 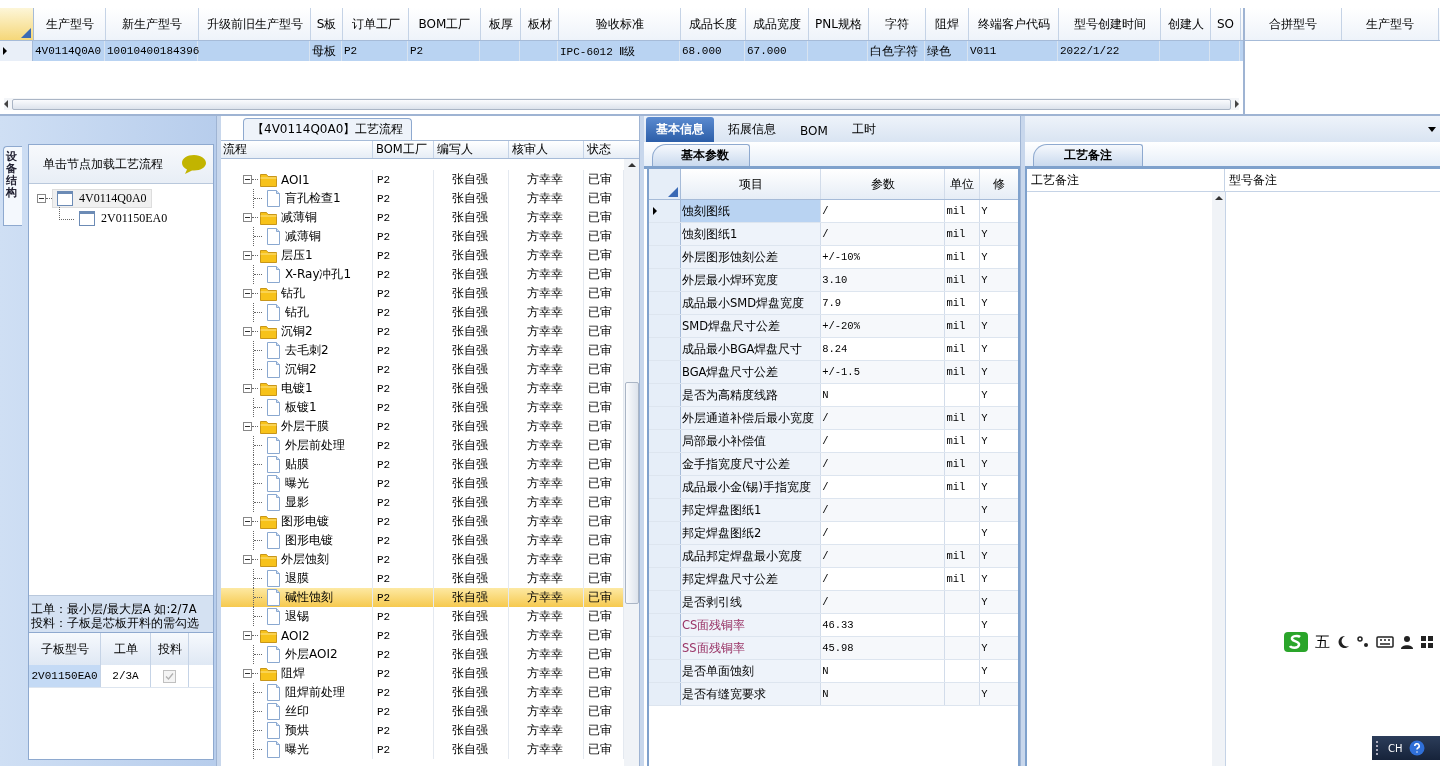 What do you see at coordinates (1322, 642) in the screenshot?
I see `input-mode: 五` at bounding box center [1322, 642].